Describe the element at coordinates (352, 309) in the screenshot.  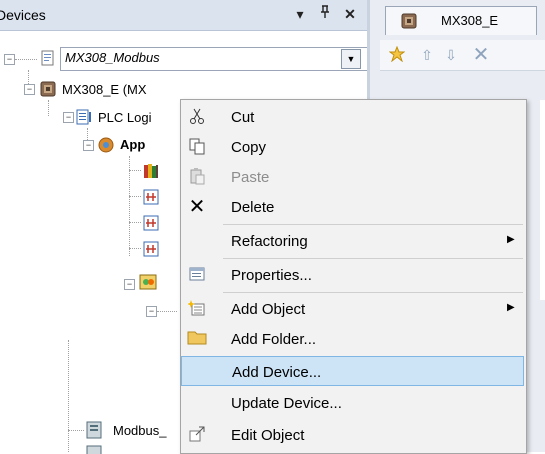
I see `menu-item-add-object: Add Object ▶` at that location.